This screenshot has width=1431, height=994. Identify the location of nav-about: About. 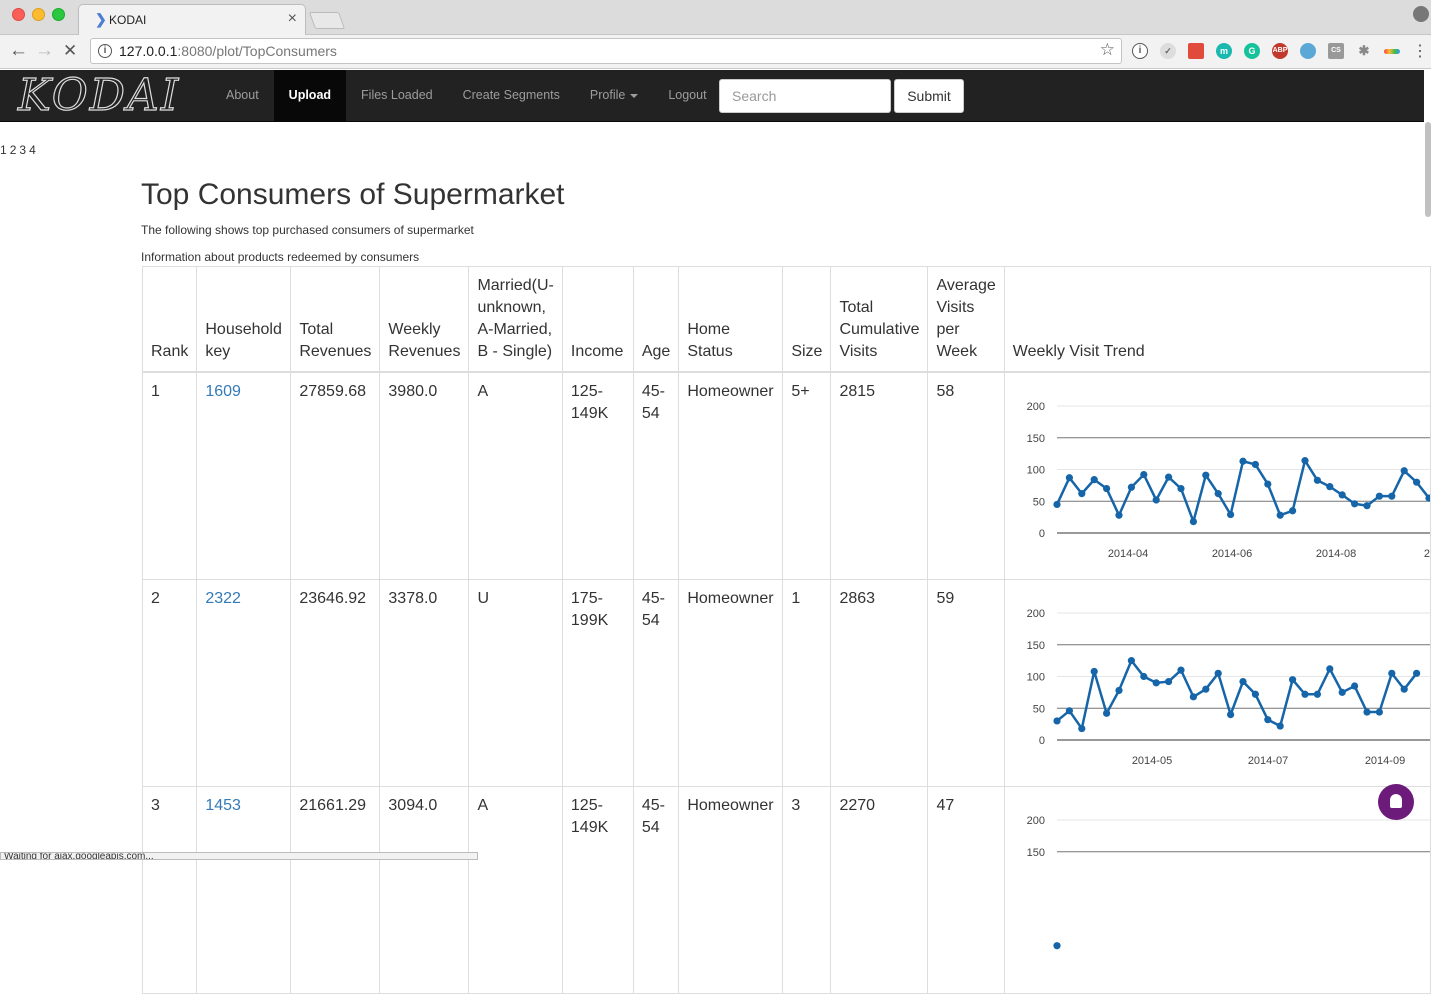
(242, 95).